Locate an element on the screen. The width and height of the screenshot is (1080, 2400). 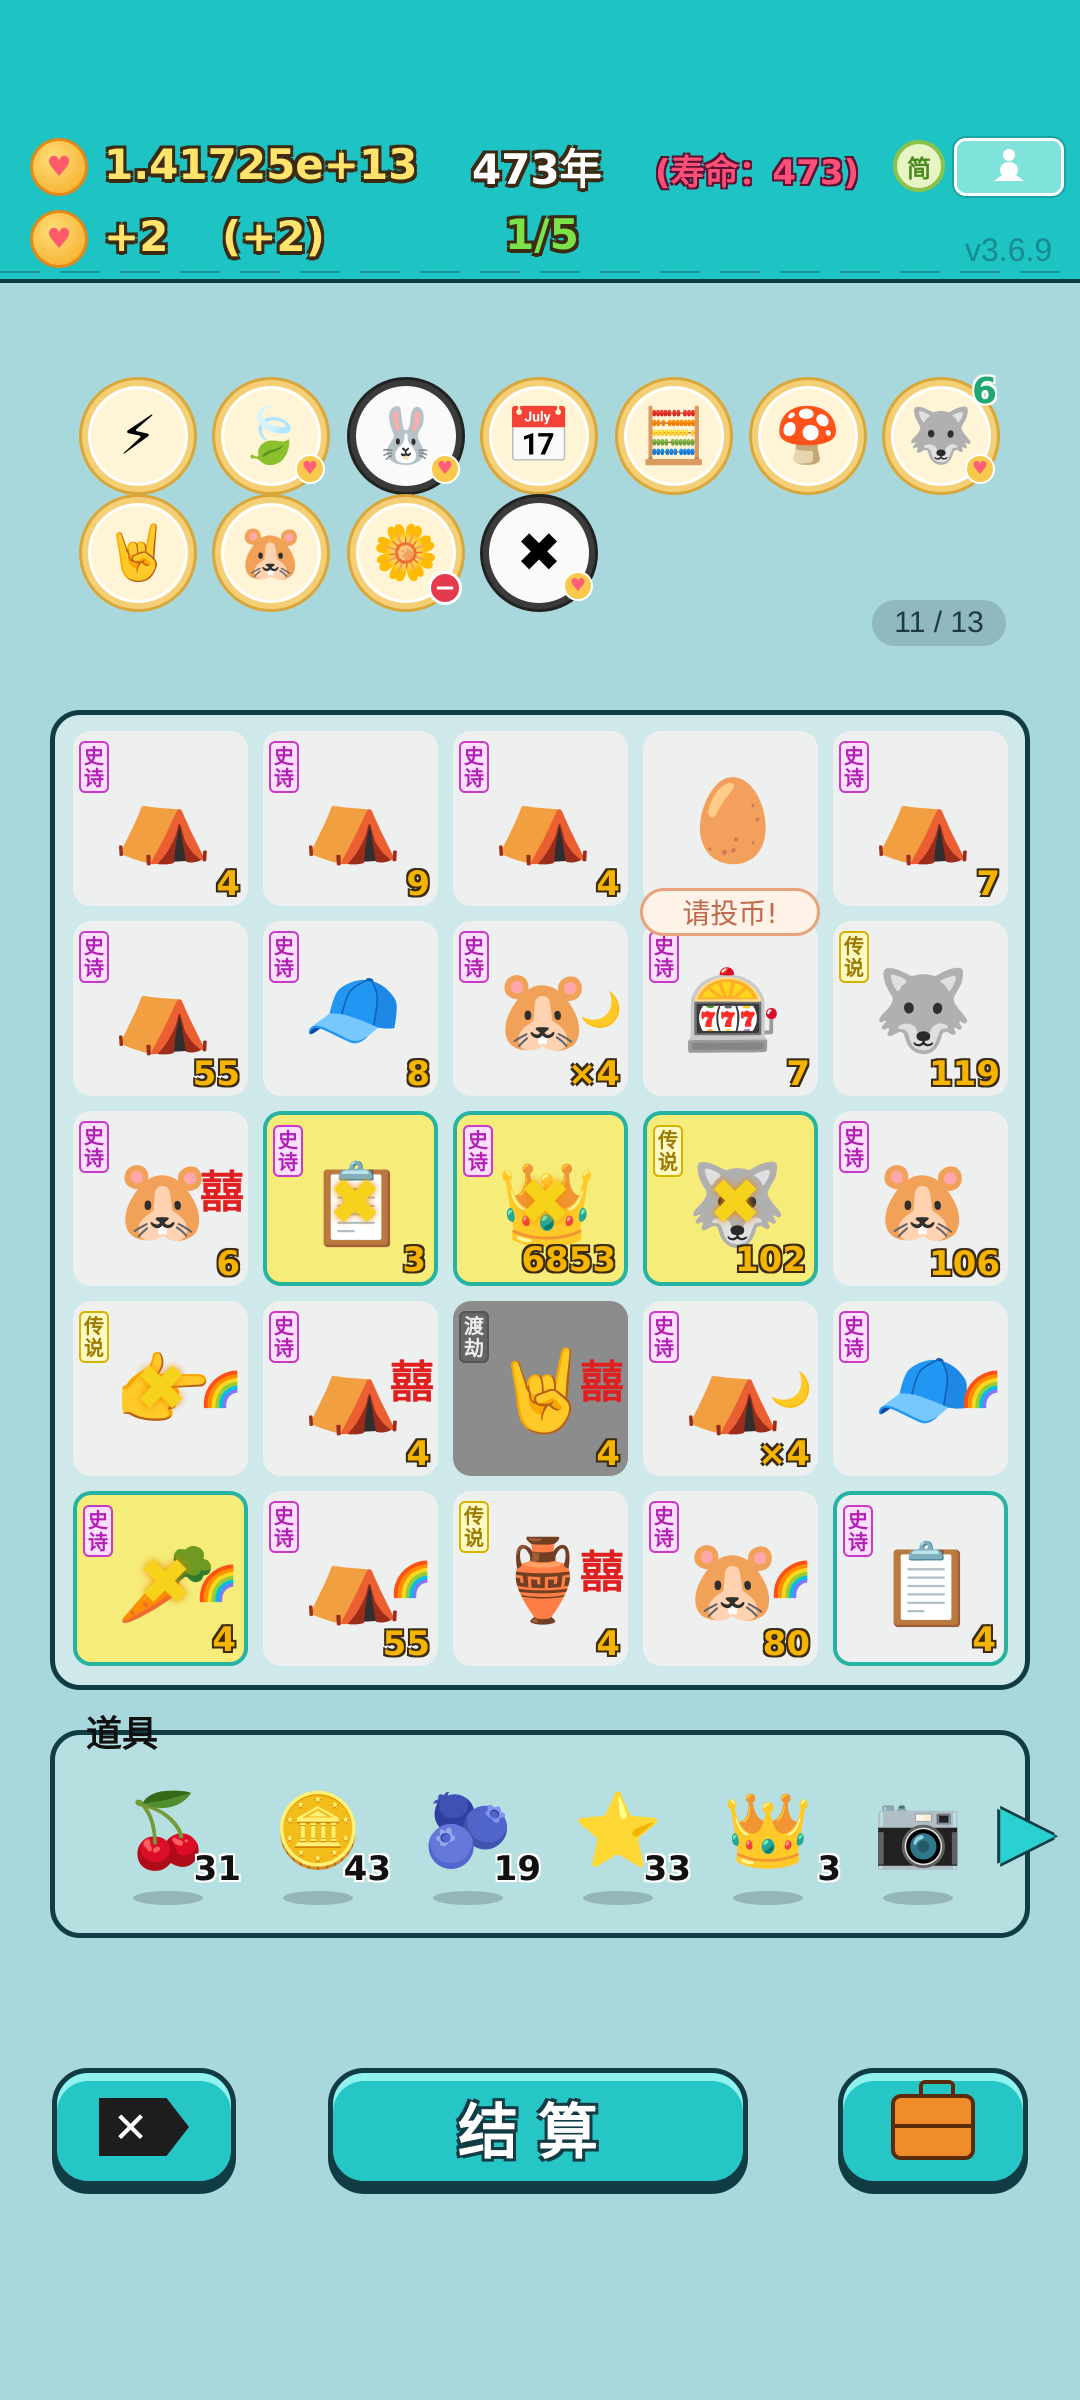
items-title: 道具 is located at coordinates (122, 1734).